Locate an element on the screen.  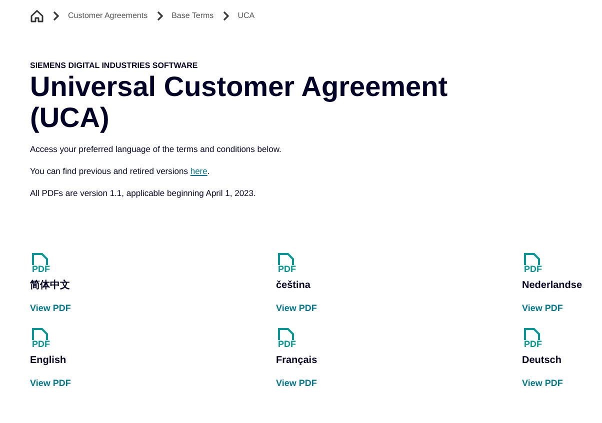
here-link: here is located at coordinates (199, 171).